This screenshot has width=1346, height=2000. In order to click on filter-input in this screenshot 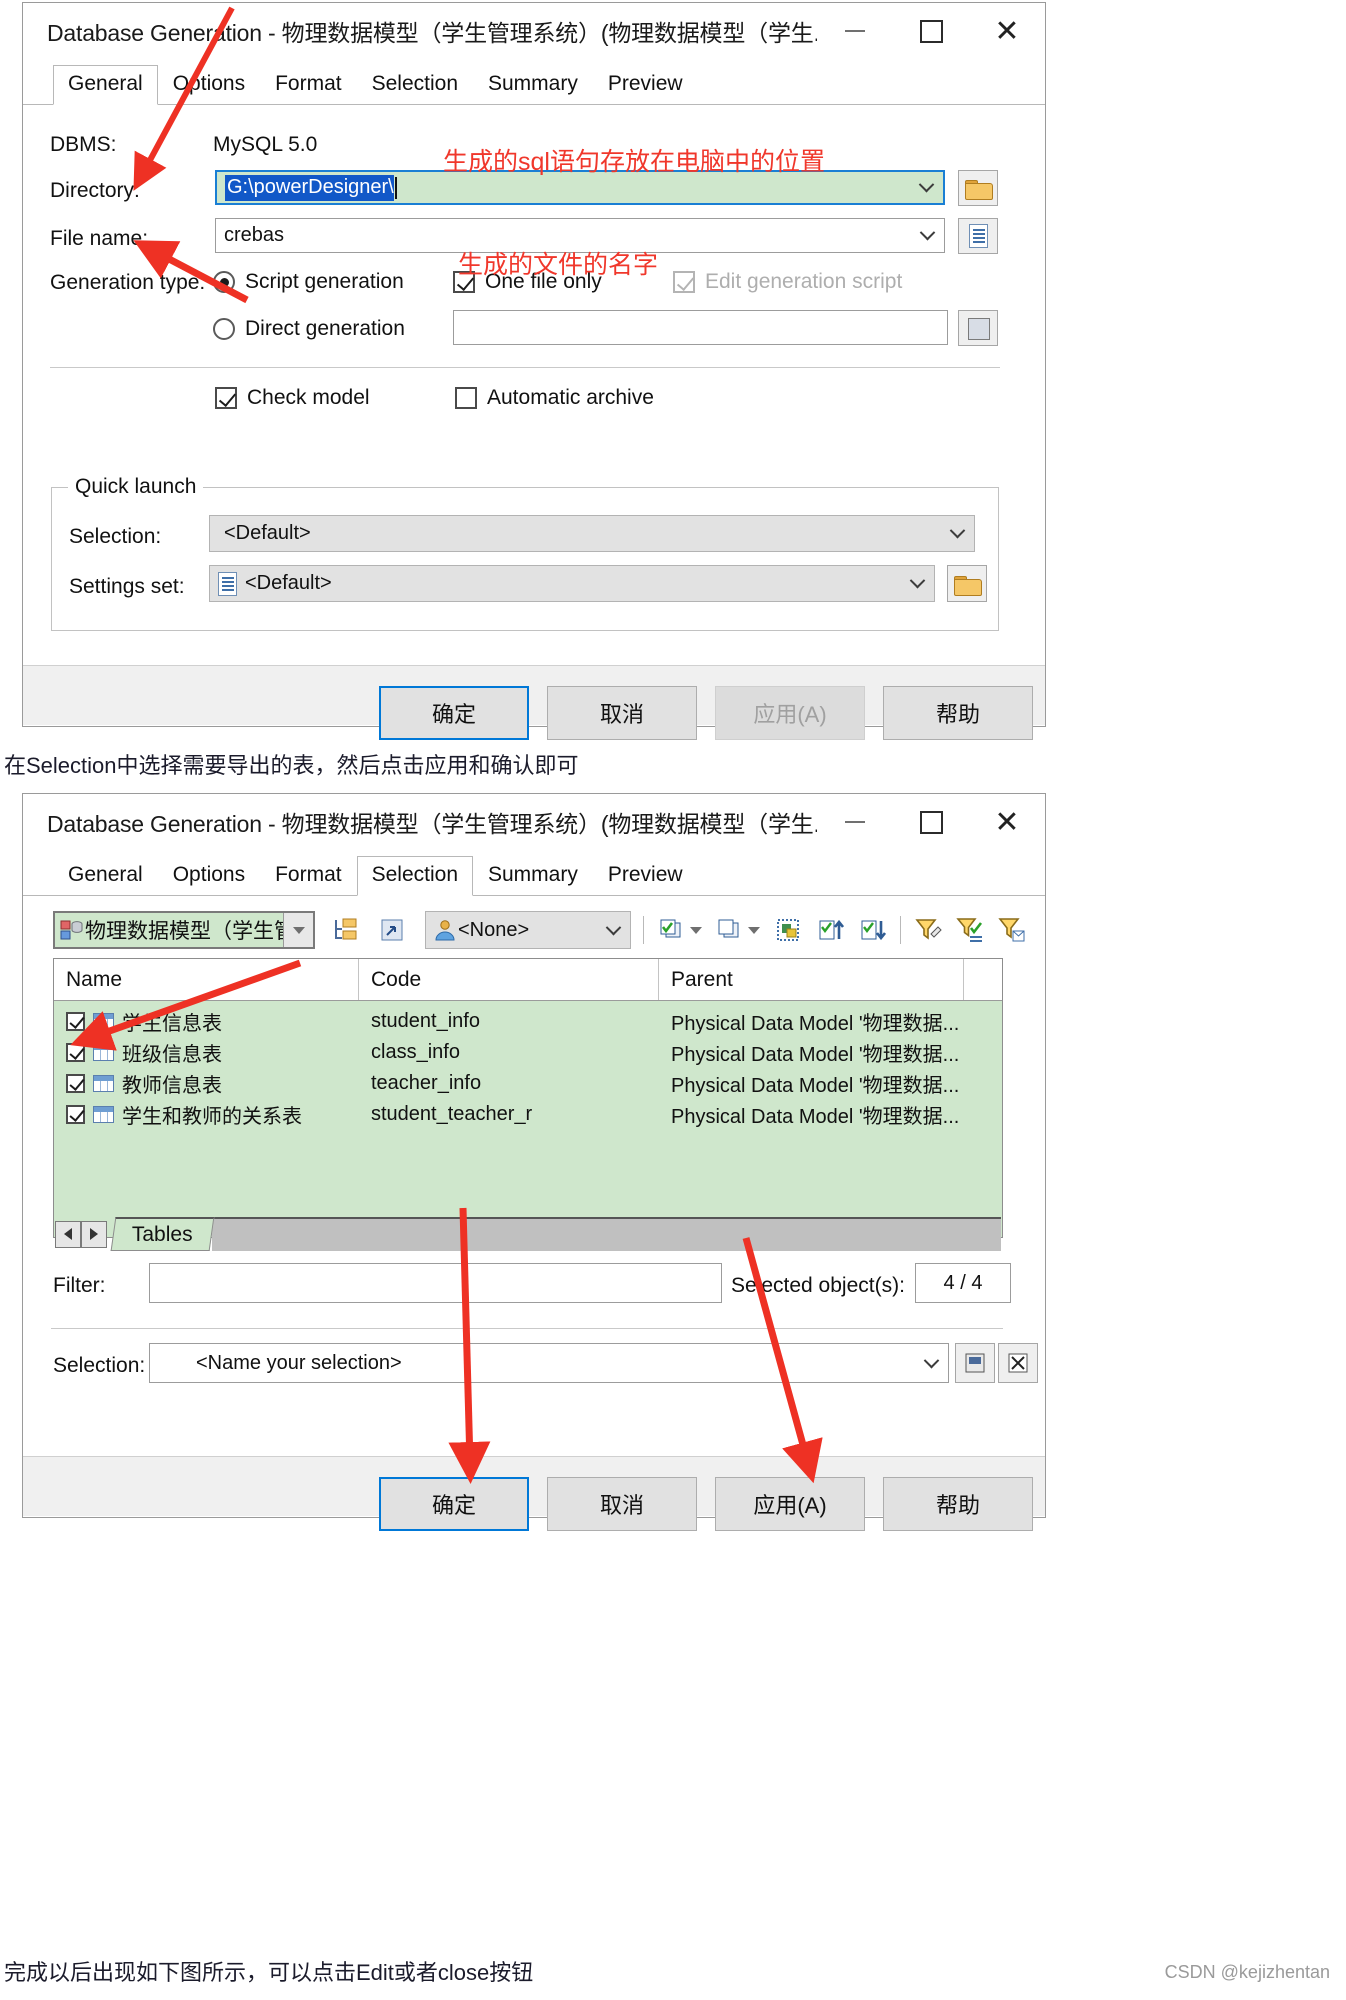, I will do `click(435, 1283)`.